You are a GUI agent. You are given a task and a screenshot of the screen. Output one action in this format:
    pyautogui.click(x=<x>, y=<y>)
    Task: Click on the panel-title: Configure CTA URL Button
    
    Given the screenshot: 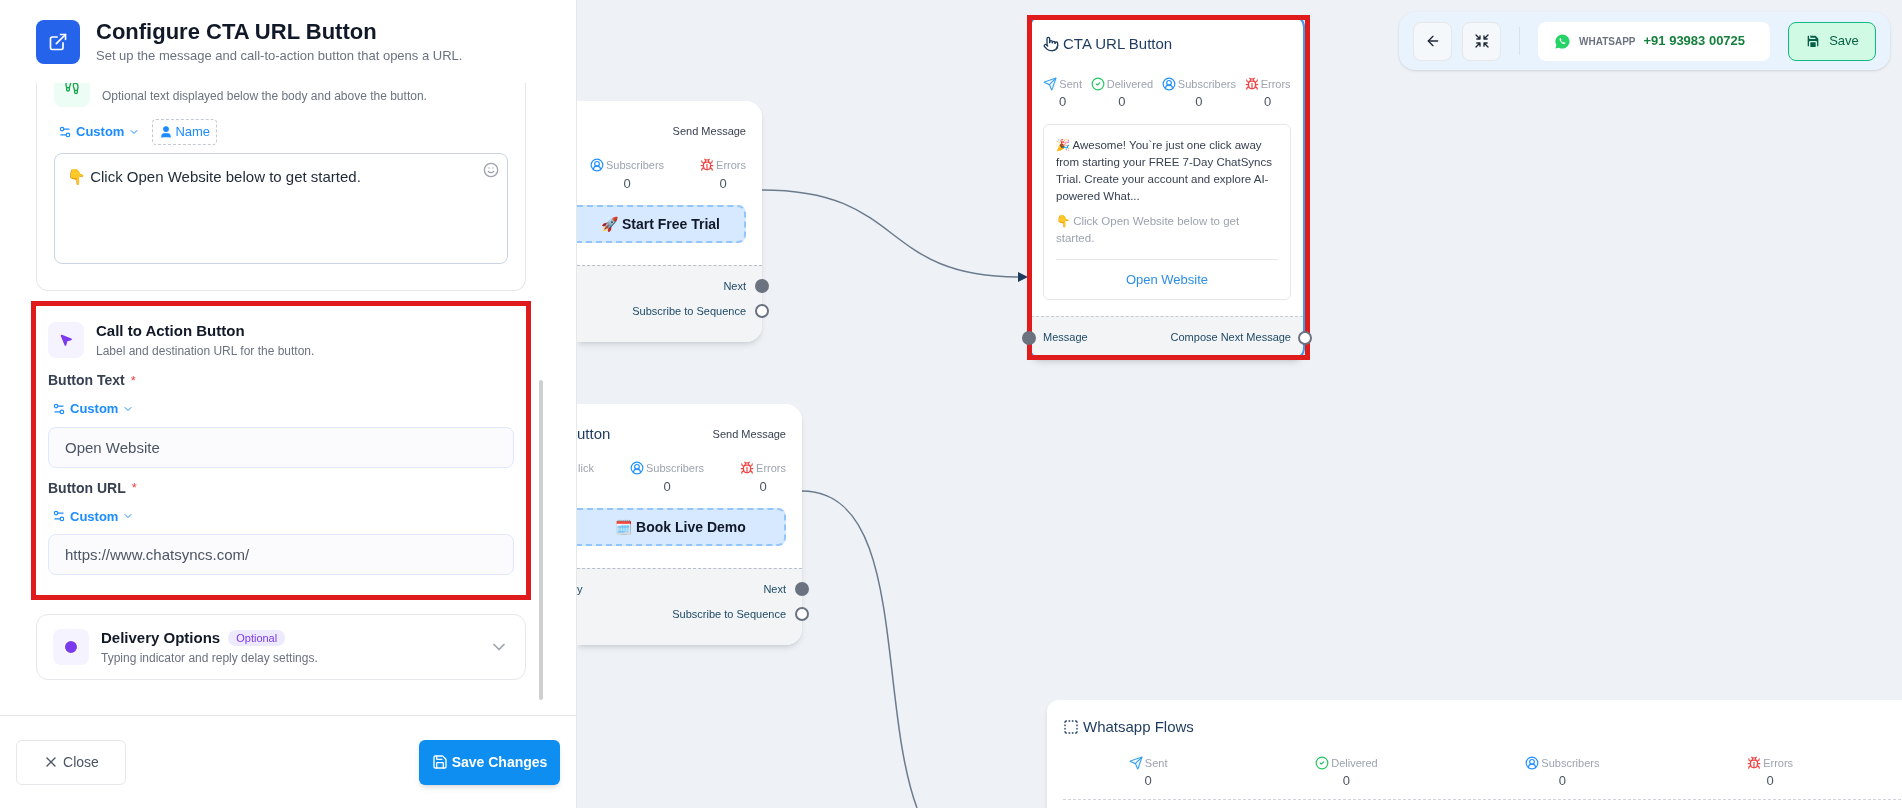 What is the action you would take?
    pyautogui.click(x=237, y=31)
    